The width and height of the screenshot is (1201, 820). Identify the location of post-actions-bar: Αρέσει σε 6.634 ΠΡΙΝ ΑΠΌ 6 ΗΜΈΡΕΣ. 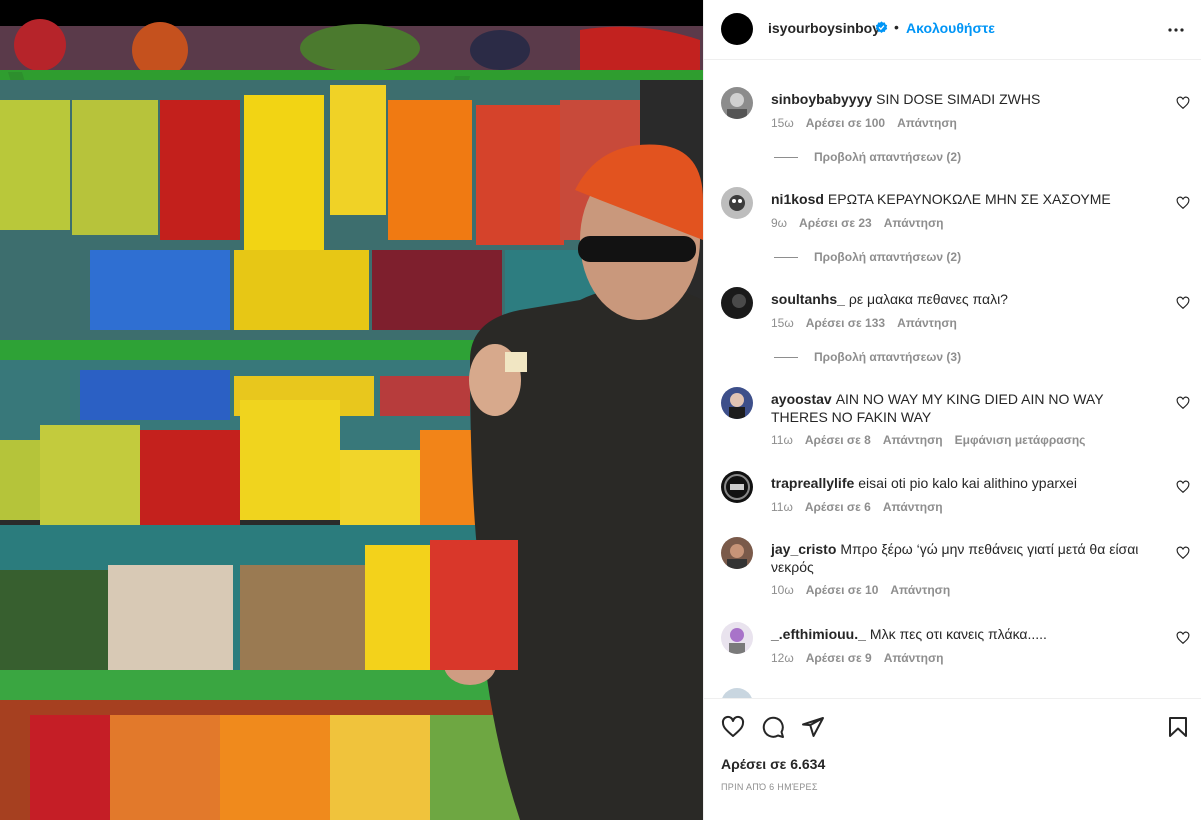
(952, 759).